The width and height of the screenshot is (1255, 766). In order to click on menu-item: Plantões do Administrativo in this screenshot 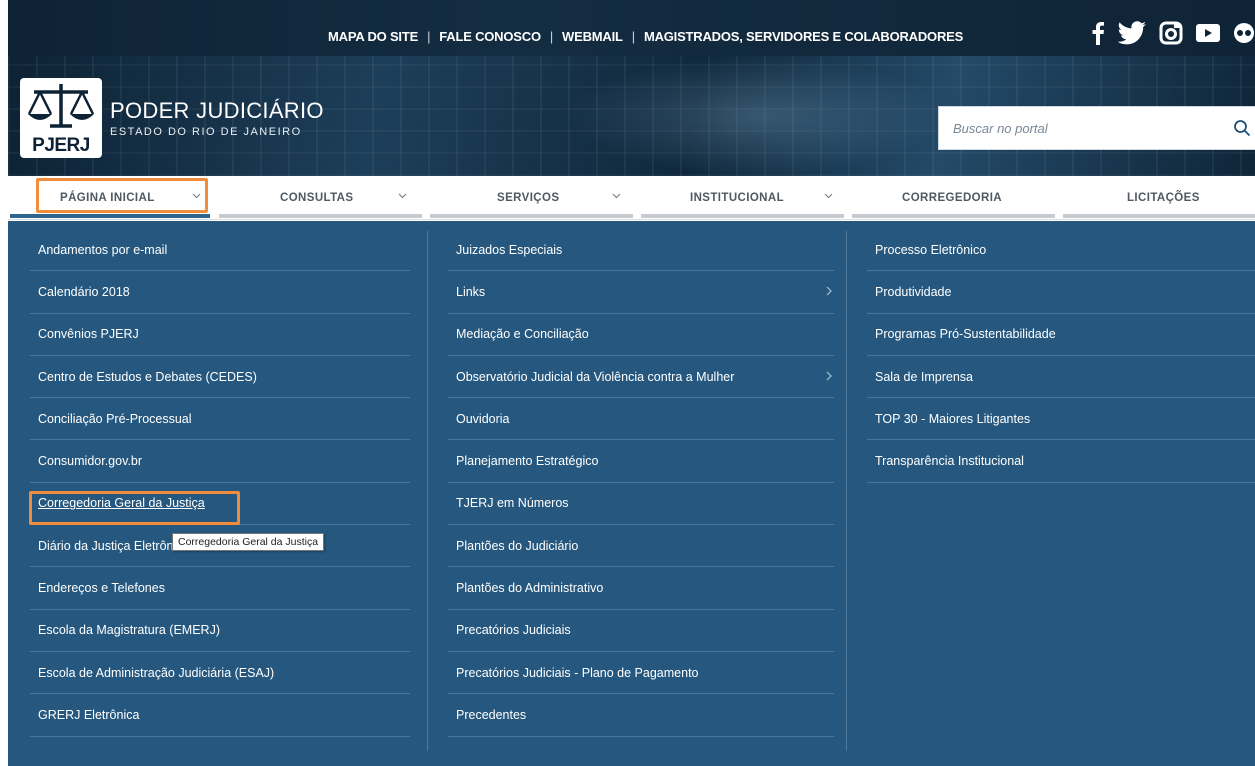, I will do `click(641, 588)`.